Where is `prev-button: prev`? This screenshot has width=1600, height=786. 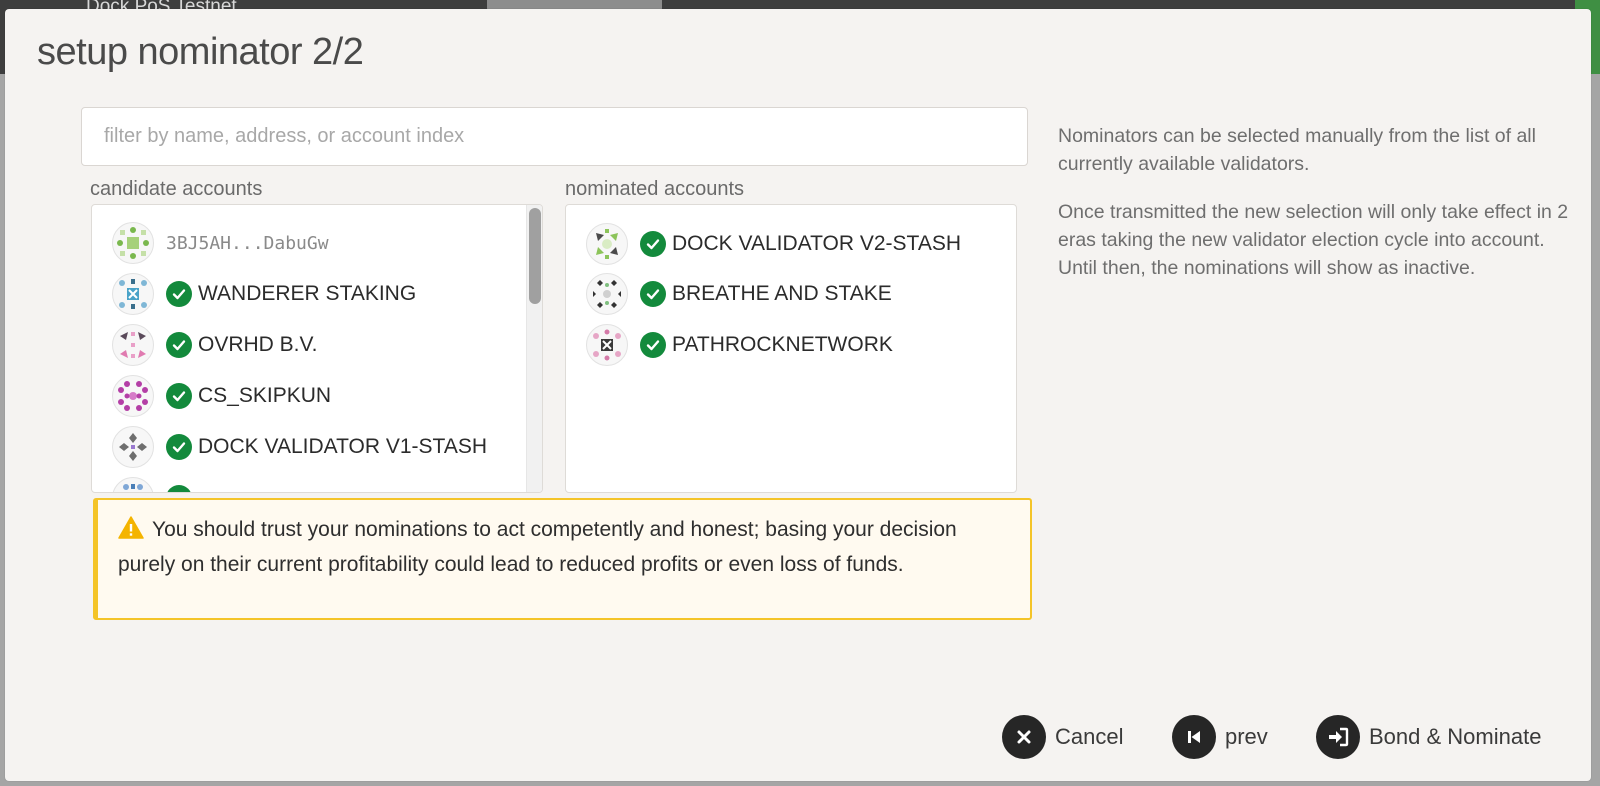
prev-button: prev is located at coordinates (1220, 737).